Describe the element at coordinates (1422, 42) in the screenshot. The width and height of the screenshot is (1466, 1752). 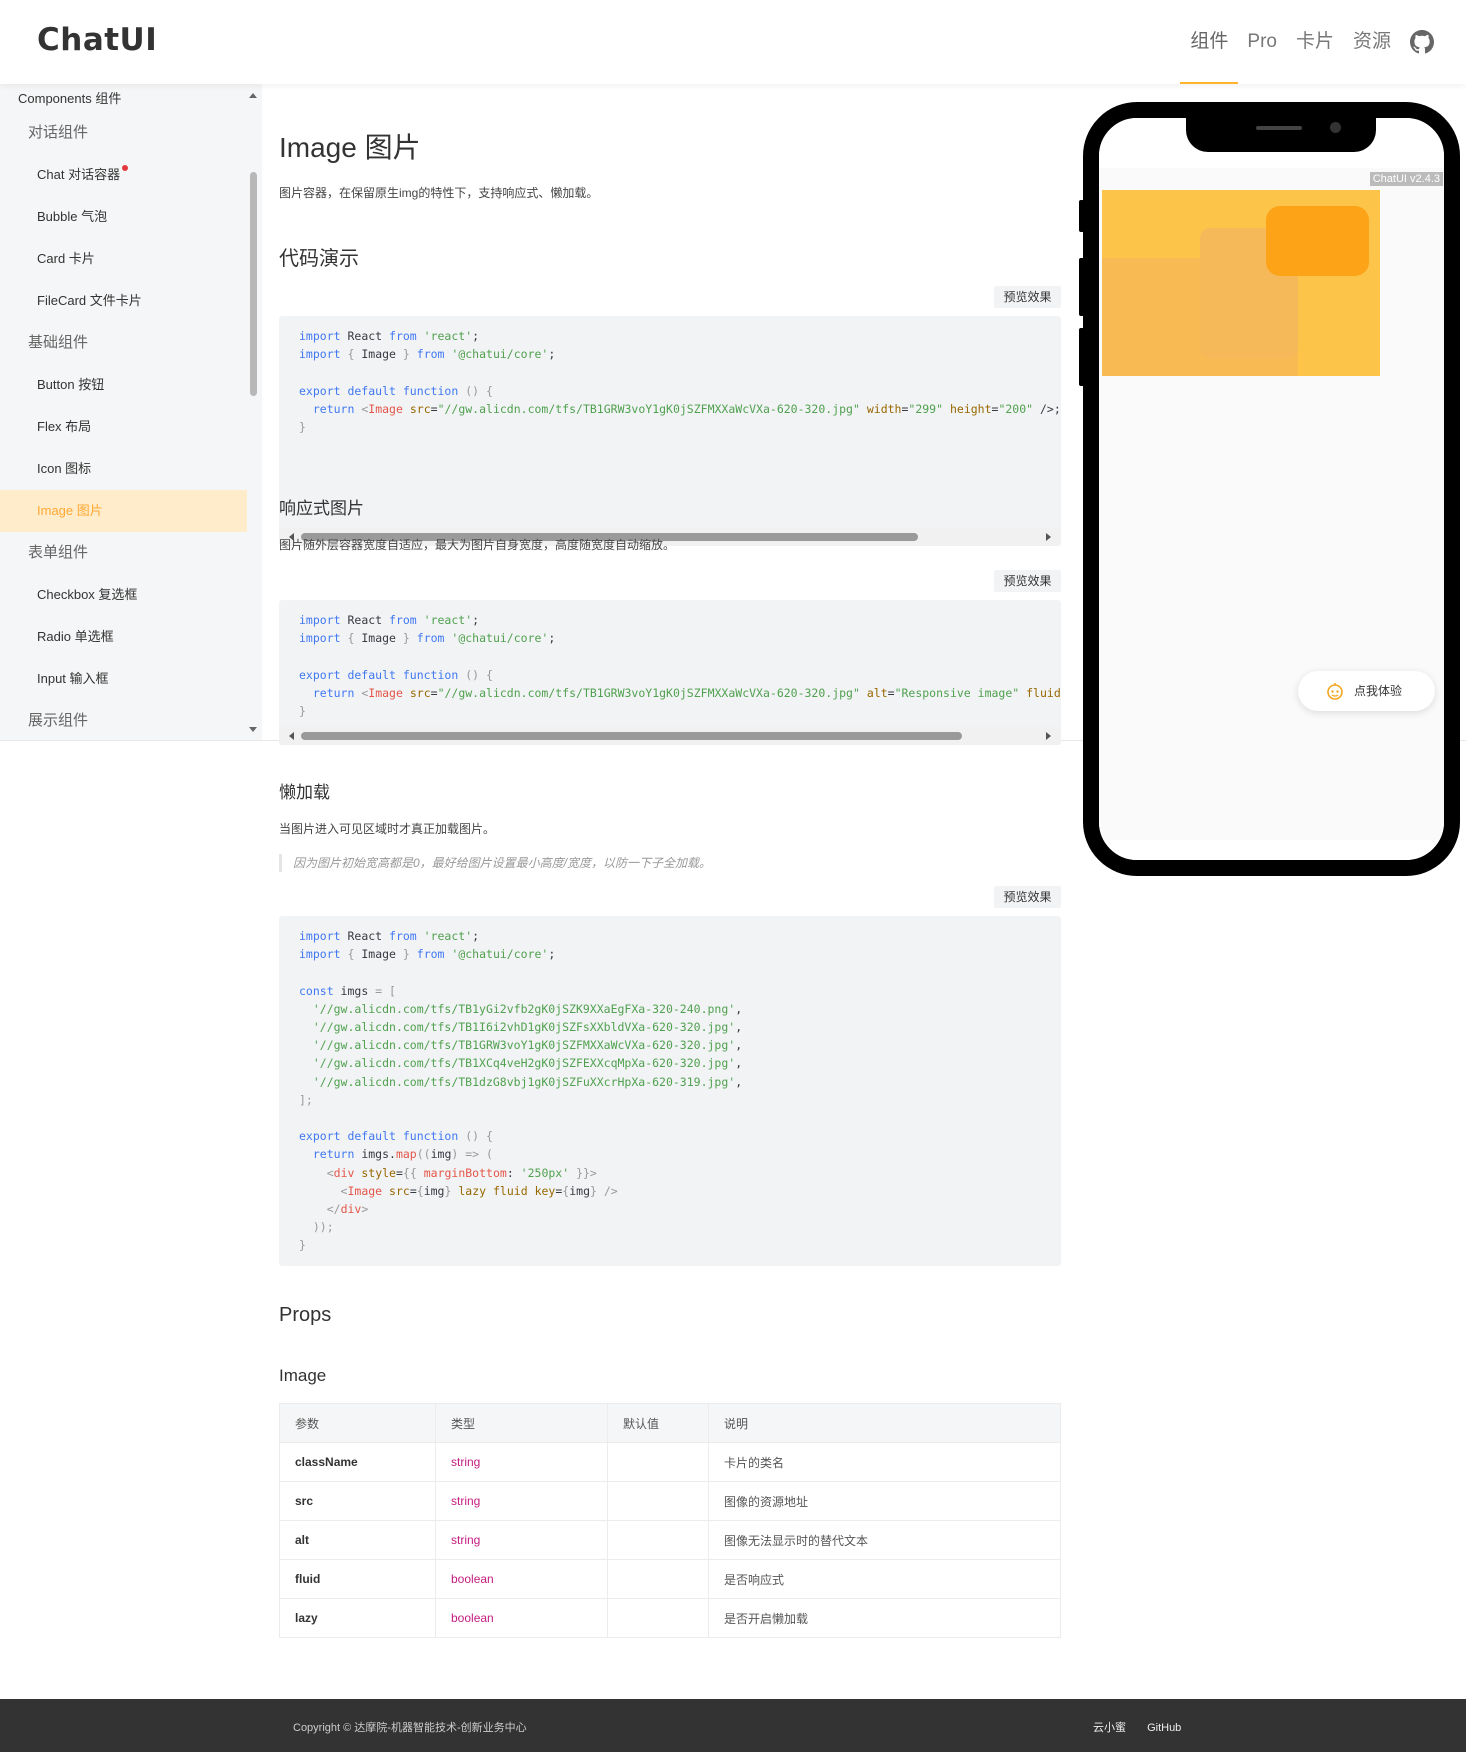
I see `github-icon` at that location.